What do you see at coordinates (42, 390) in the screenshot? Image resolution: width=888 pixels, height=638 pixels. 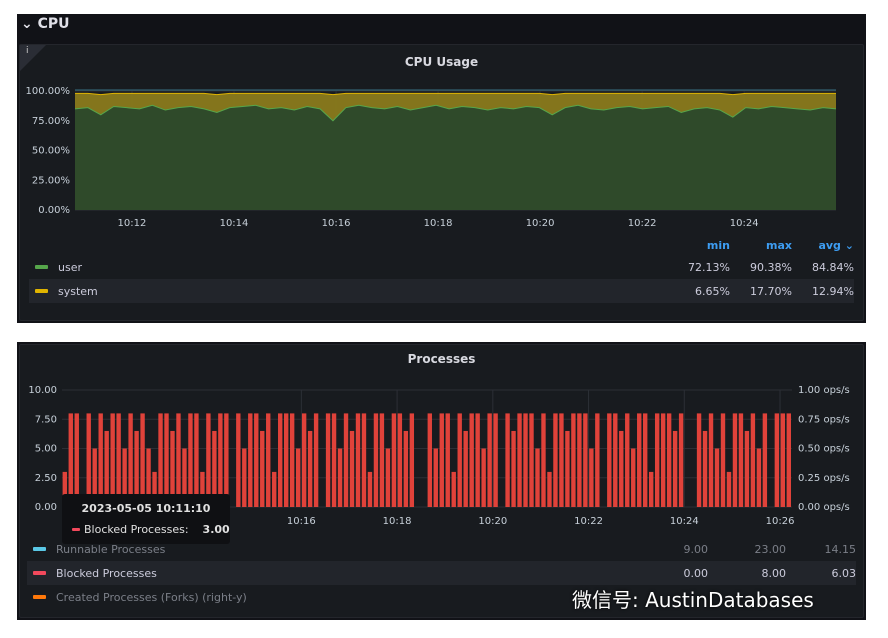 I see `y-tick-label: 10.00` at bounding box center [42, 390].